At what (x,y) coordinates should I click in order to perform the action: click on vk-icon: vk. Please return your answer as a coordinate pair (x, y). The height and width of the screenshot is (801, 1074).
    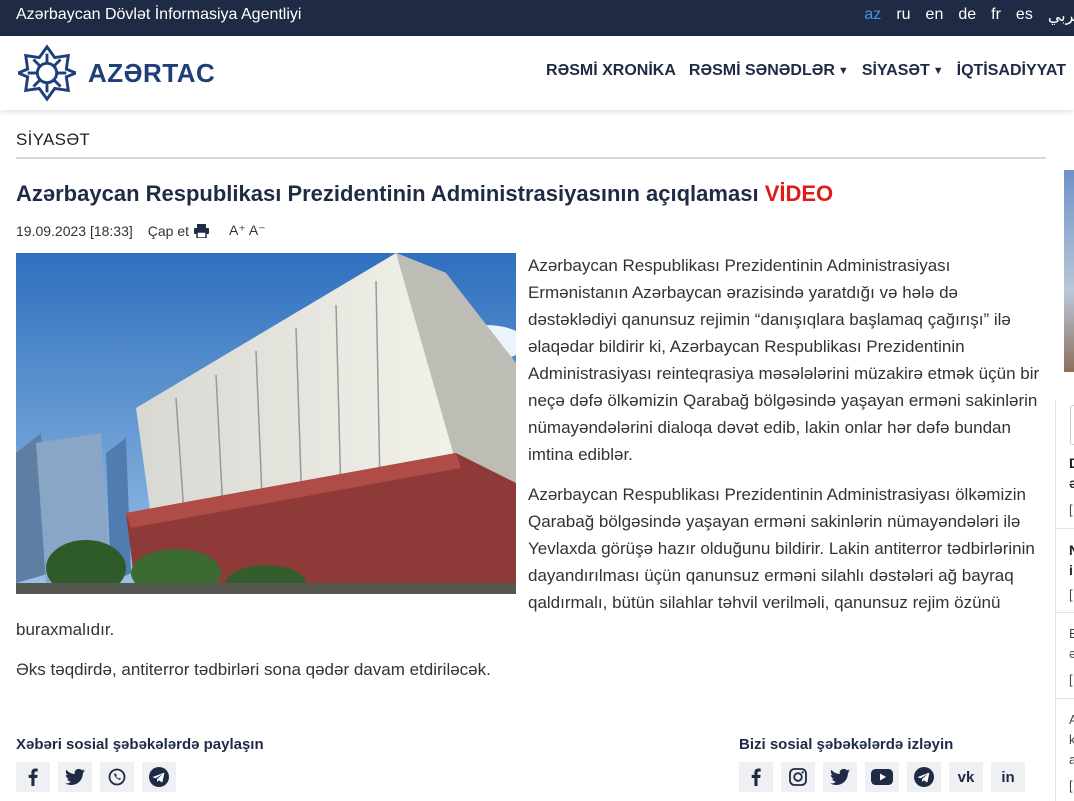
    Looking at the image, I should click on (966, 777).